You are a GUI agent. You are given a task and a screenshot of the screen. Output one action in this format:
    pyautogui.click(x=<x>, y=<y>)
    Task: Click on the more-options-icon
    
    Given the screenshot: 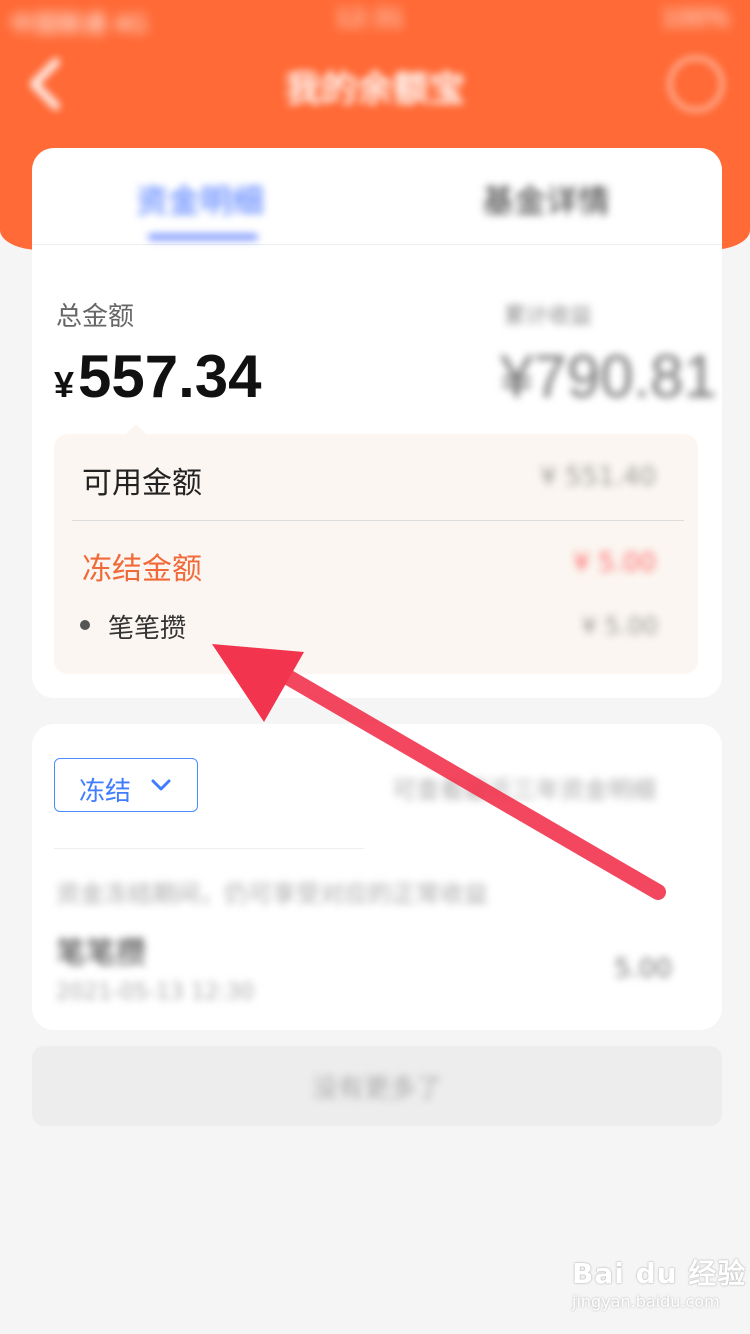 What is the action you would take?
    pyautogui.click(x=696, y=84)
    